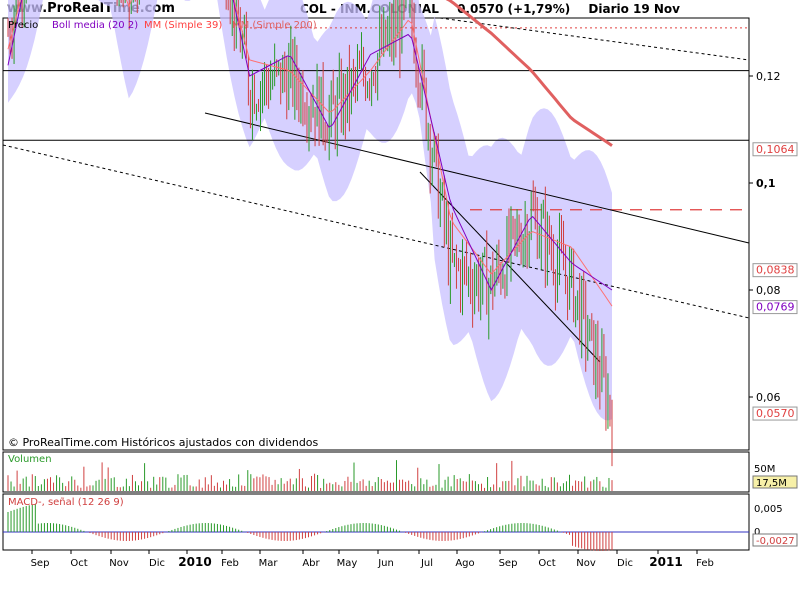  Describe the element at coordinates (66, 502) in the screenshot. I see `macd-label: MACD-, señal (12 26 9)` at that location.